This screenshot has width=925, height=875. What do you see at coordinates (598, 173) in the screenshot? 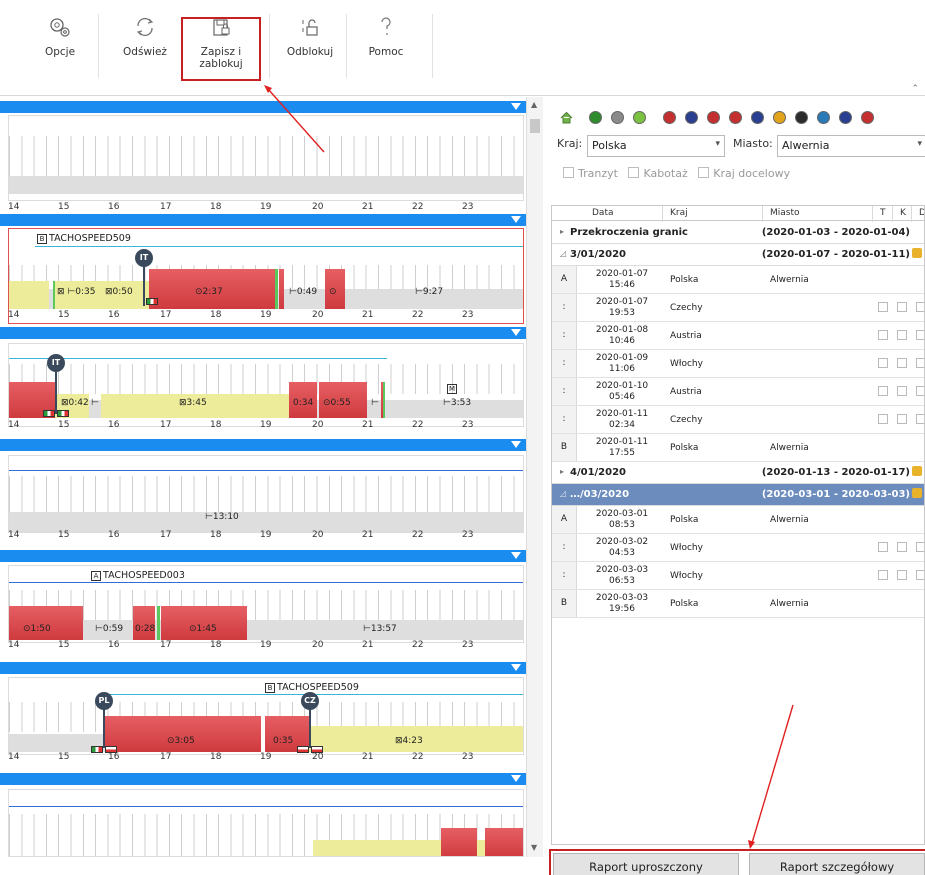
I see `transit-label: Tranzyt` at bounding box center [598, 173].